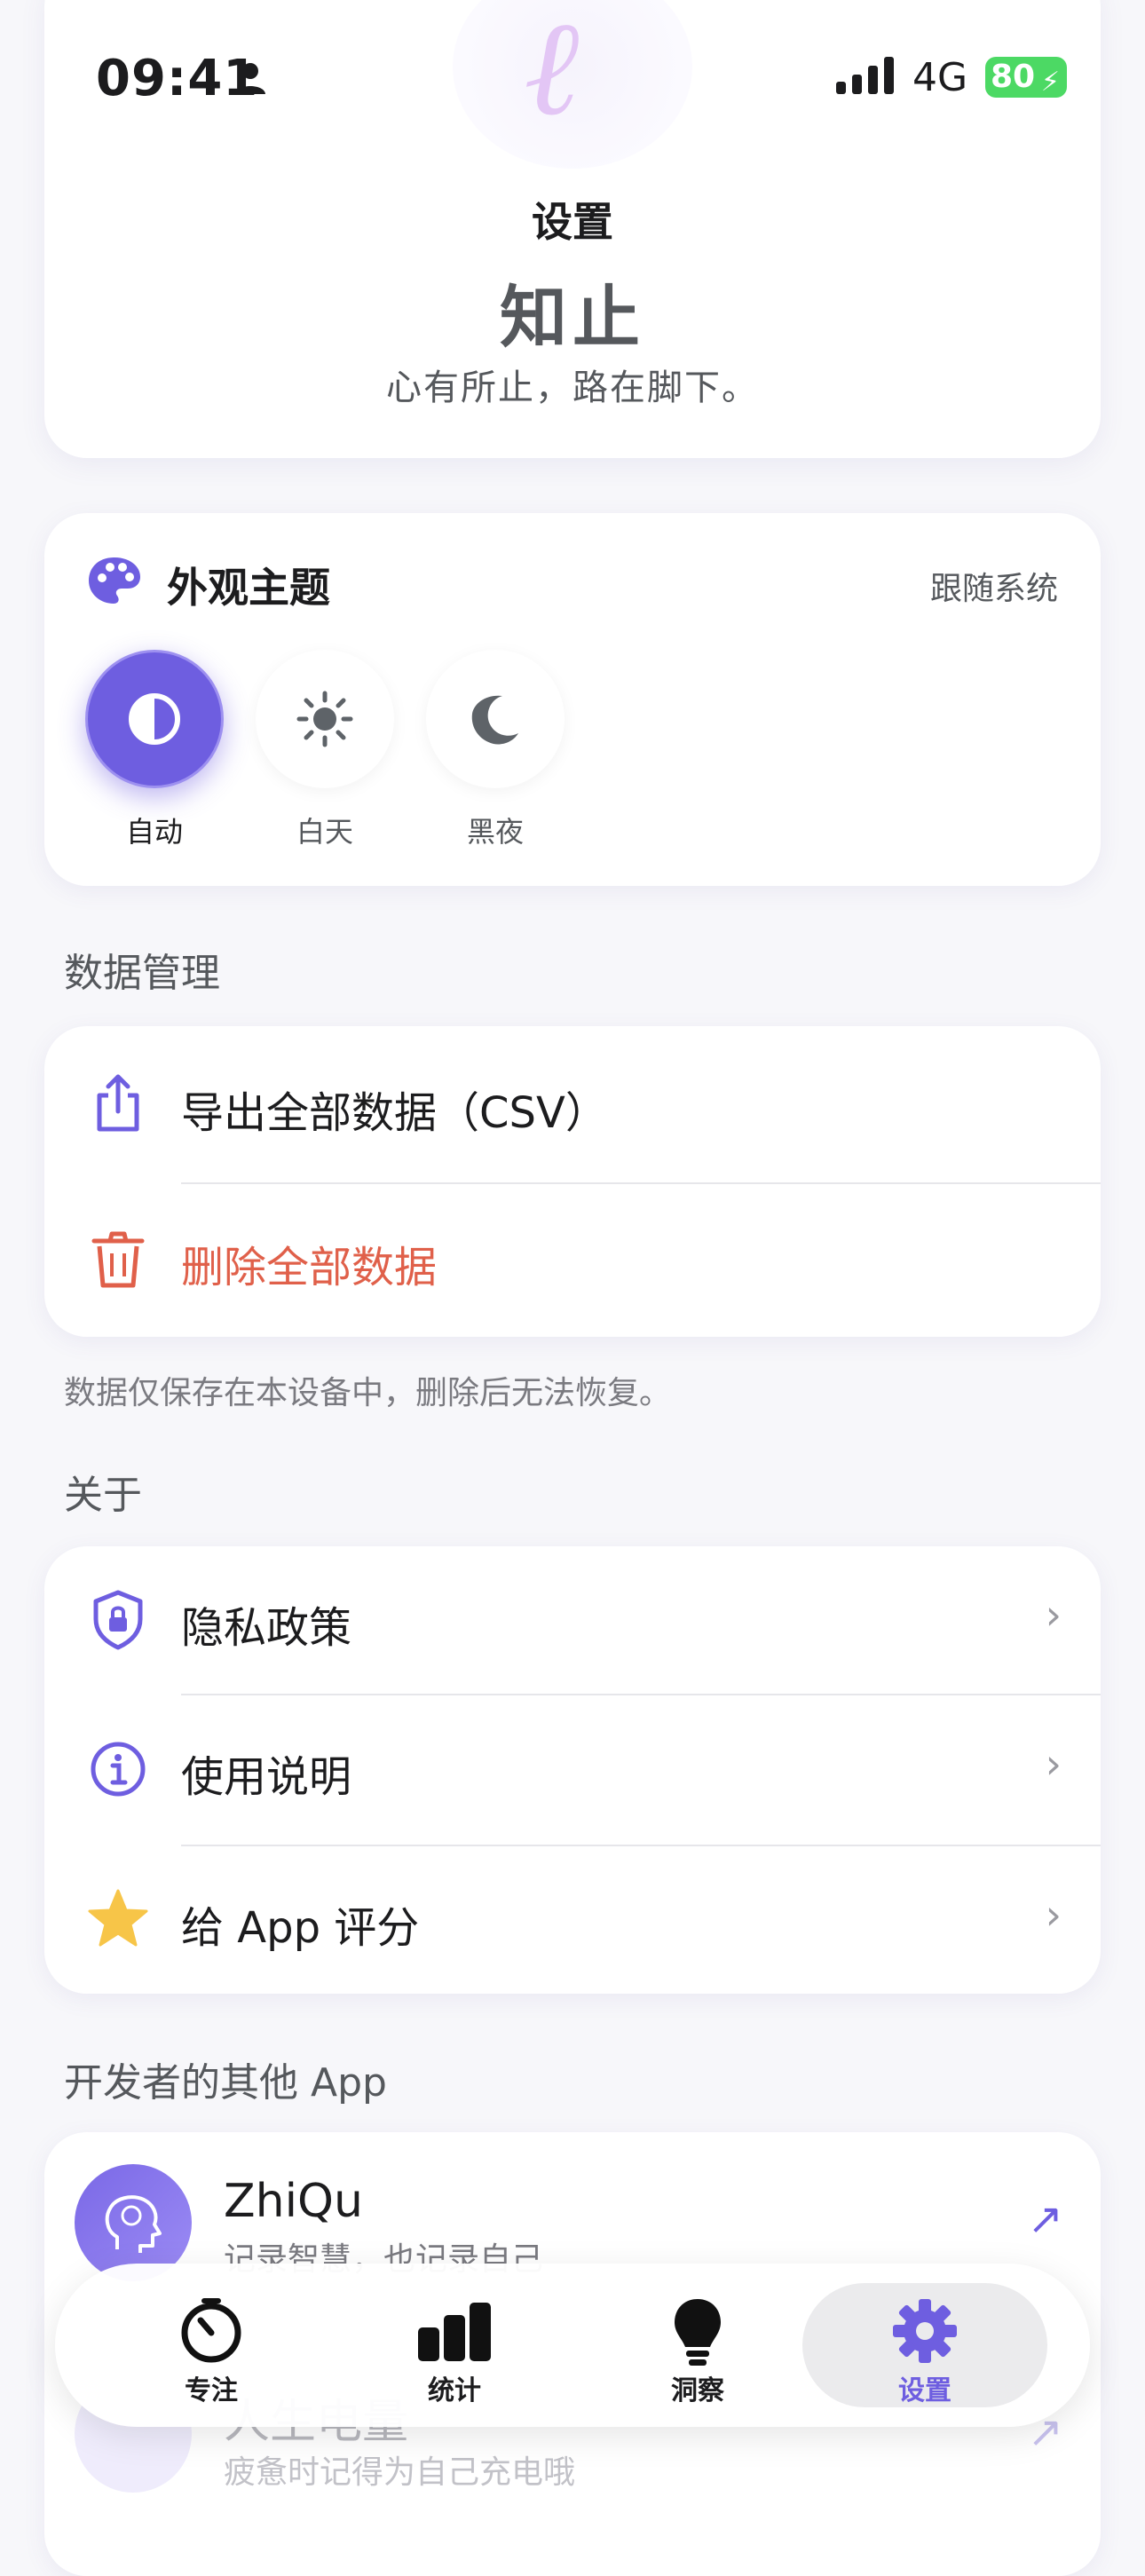 The height and width of the screenshot is (2576, 1145). What do you see at coordinates (250, 78) in the screenshot?
I see `person-icon` at bounding box center [250, 78].